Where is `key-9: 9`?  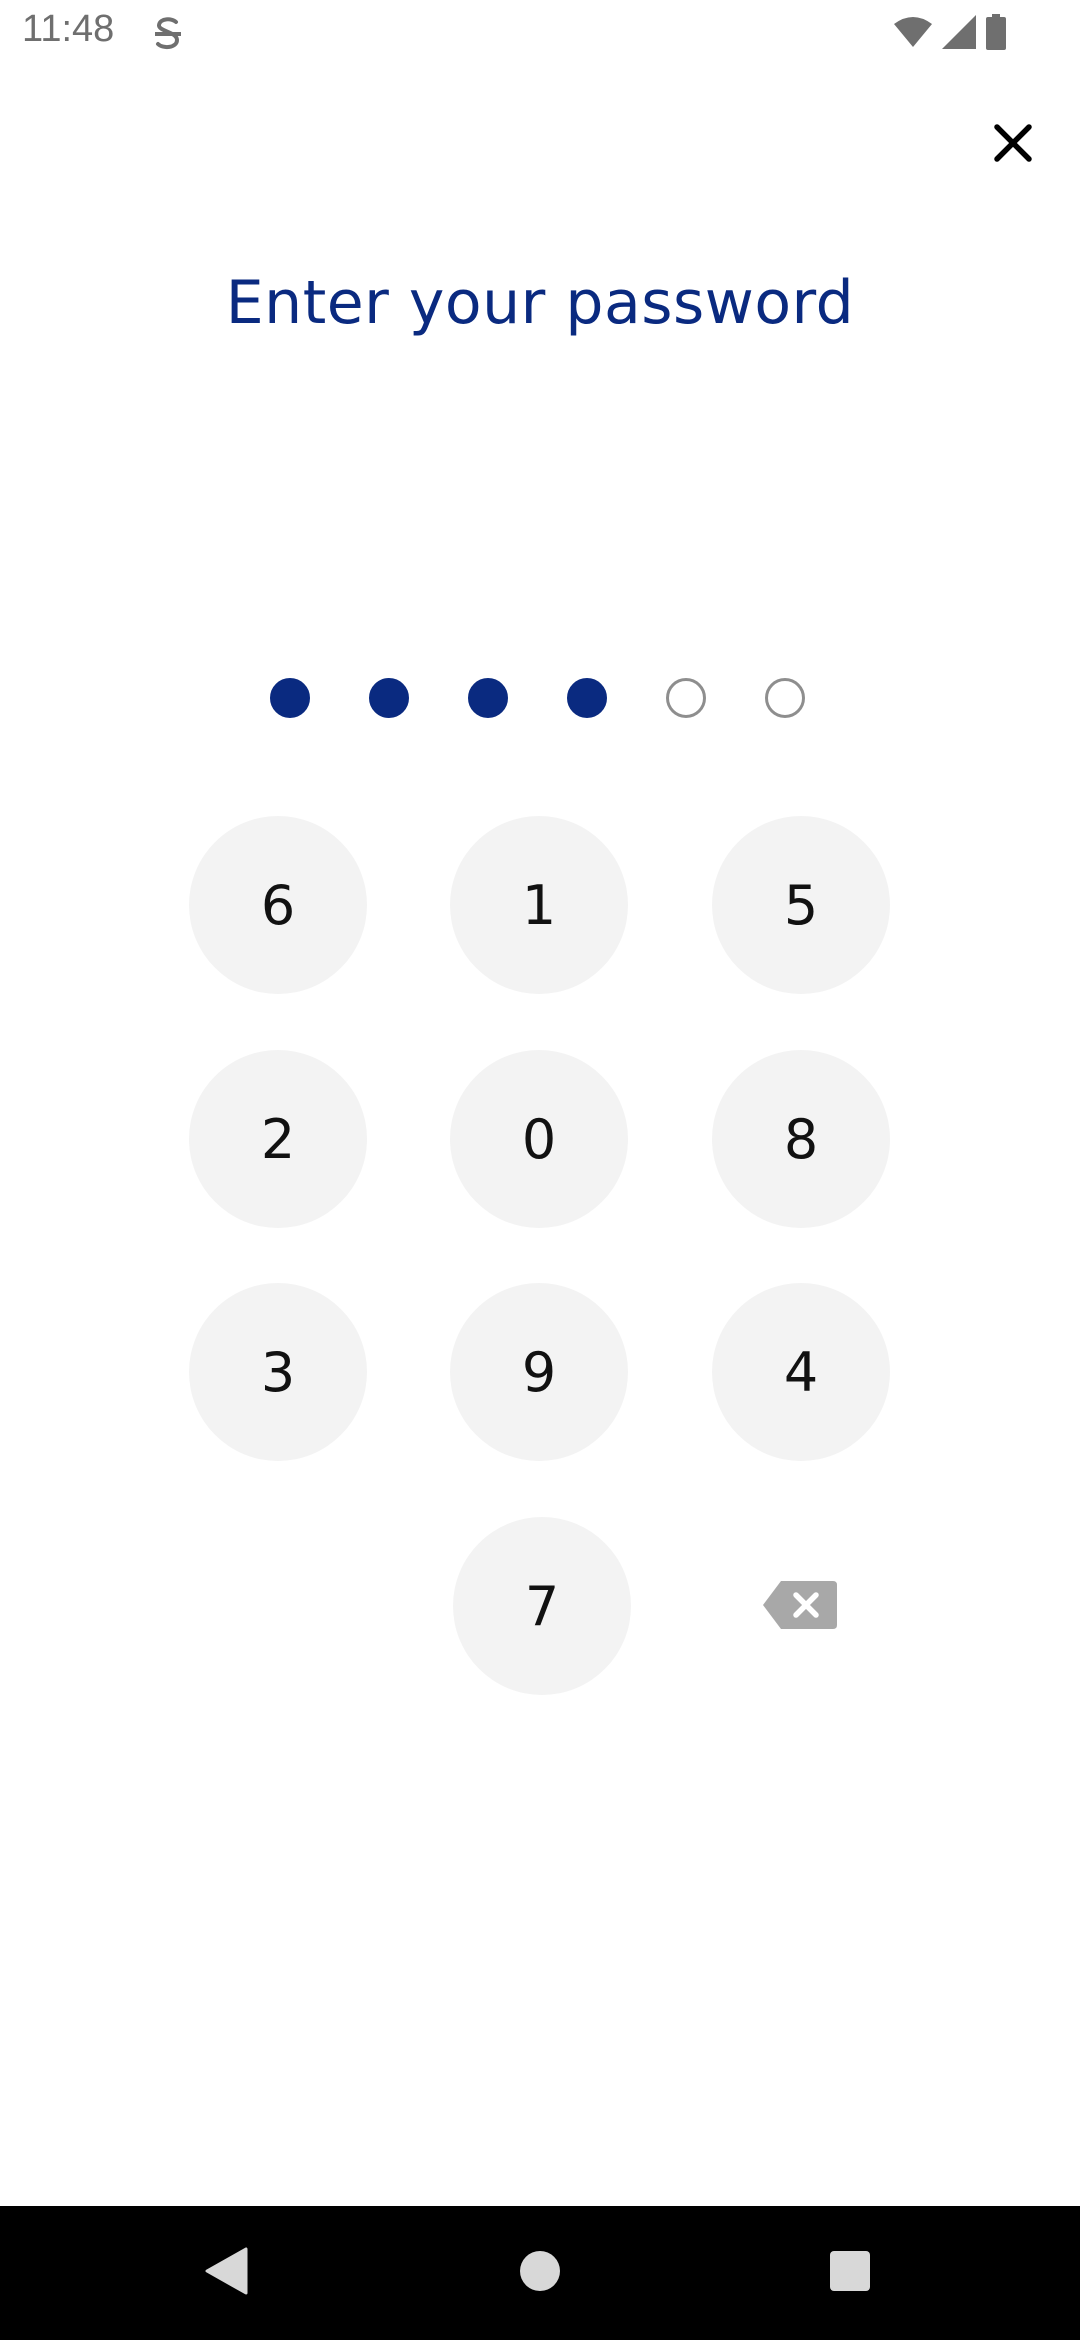 key-9: 9 is located at coordinates (539, 1372).